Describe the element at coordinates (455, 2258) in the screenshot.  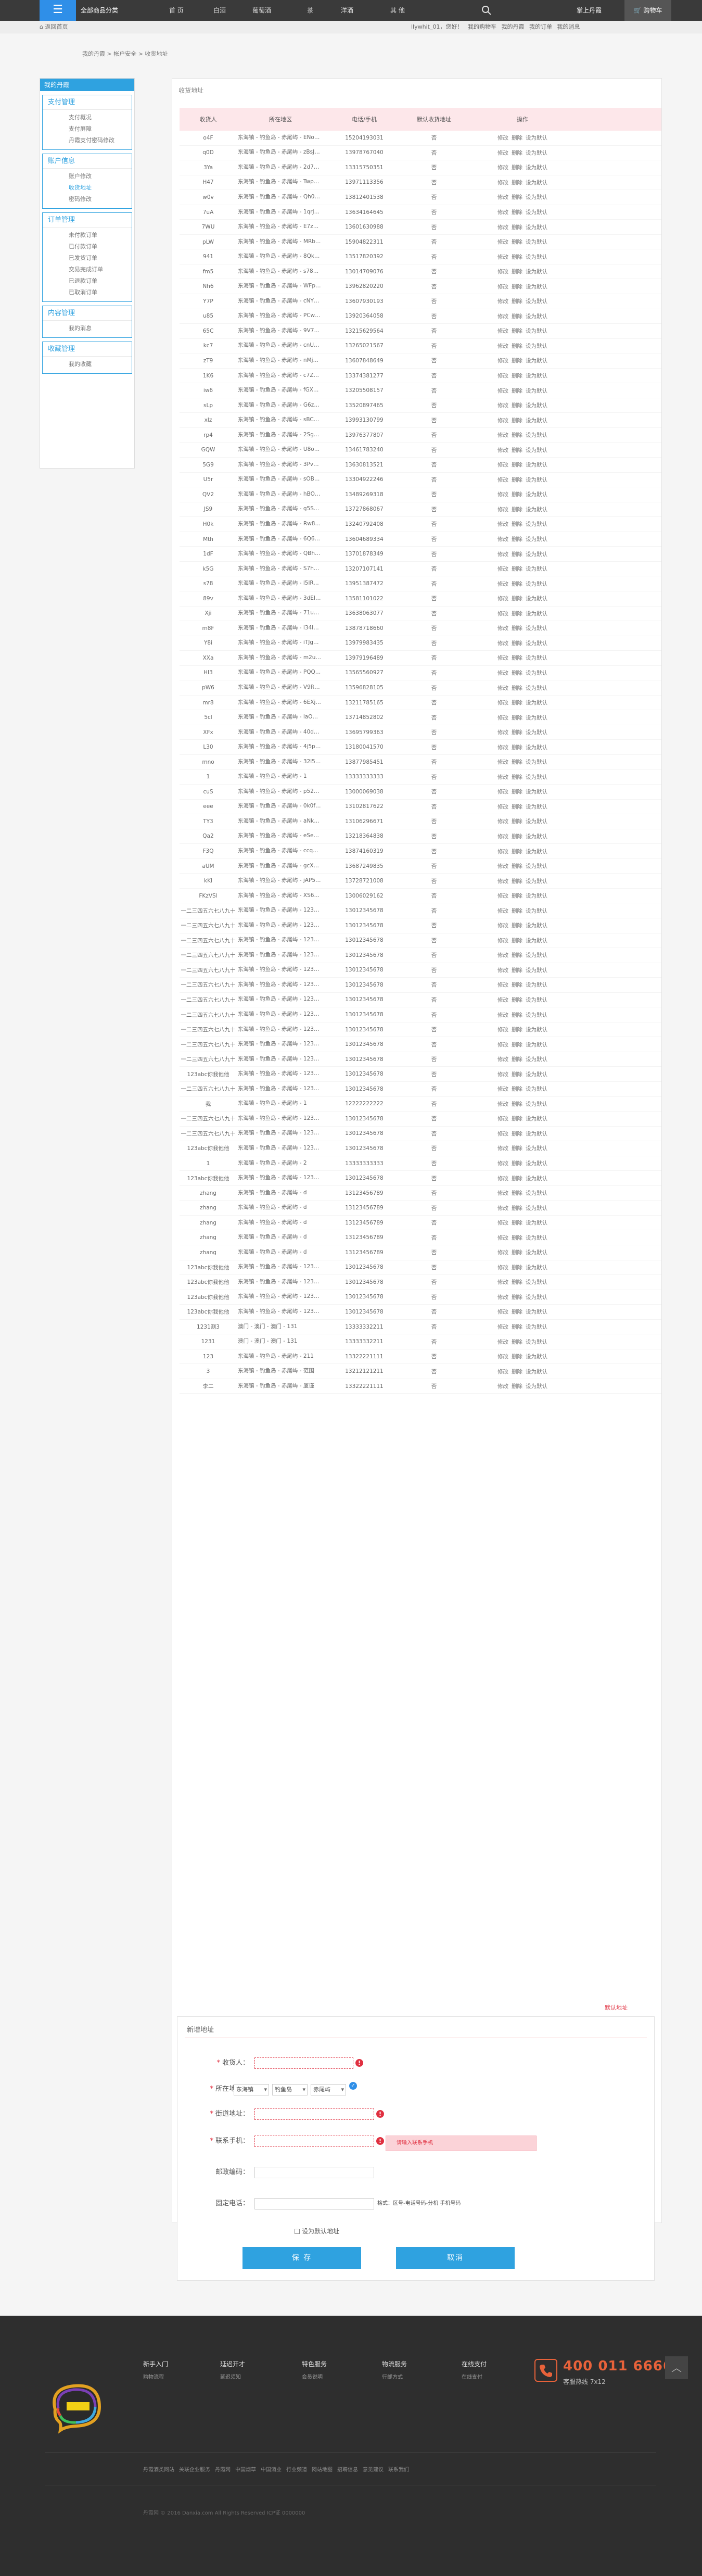
I see `cancel-button: 取消` at that location.